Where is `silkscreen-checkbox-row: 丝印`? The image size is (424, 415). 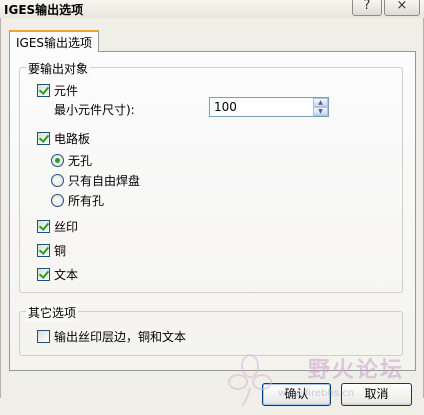
silkscreen-checkbox-row: 丝印 is located at coordinates (57, 226).